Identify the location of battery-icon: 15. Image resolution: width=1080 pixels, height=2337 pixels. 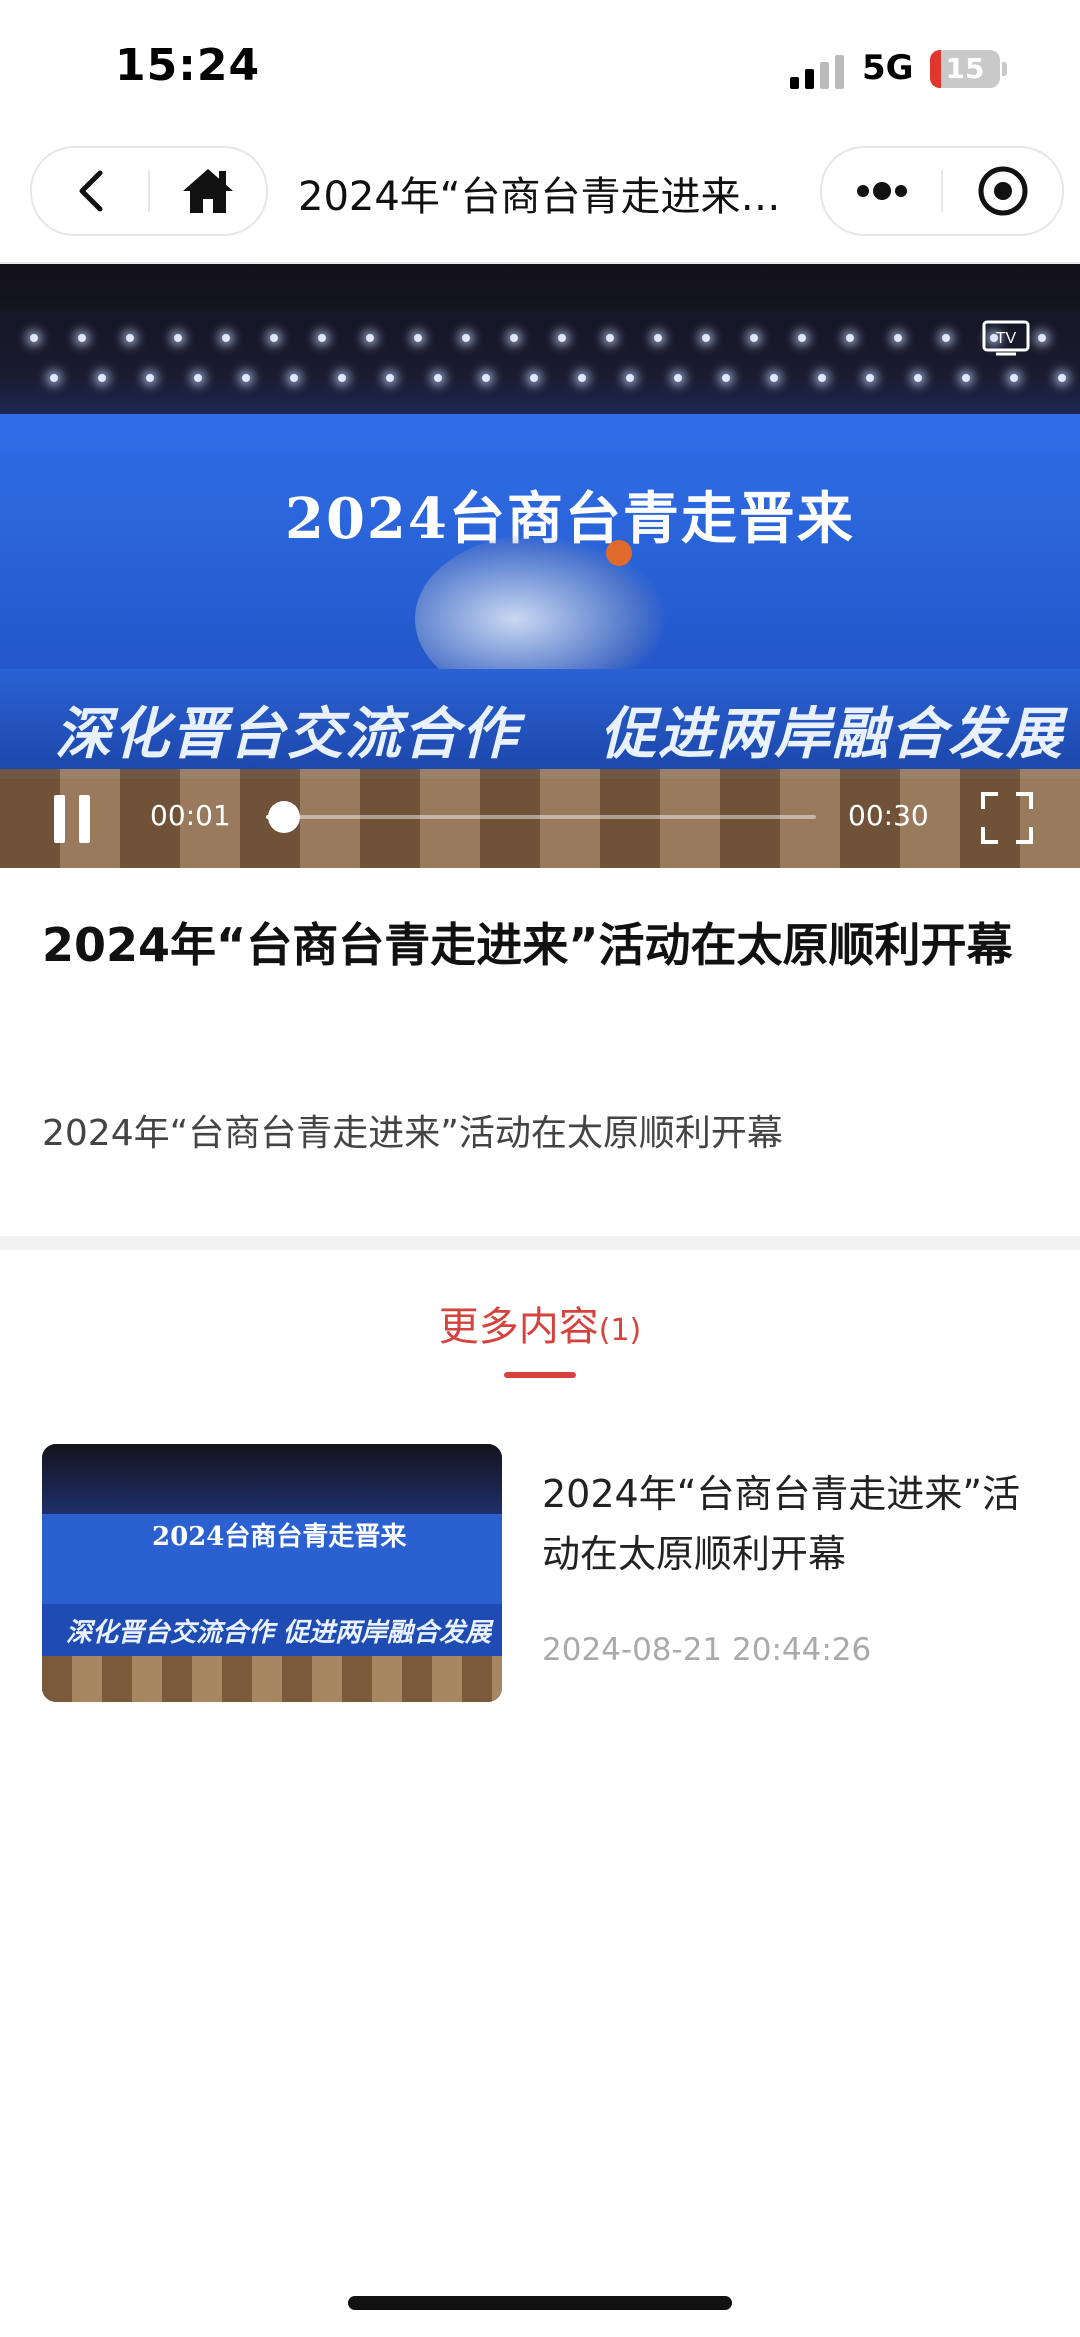
(965, 69).